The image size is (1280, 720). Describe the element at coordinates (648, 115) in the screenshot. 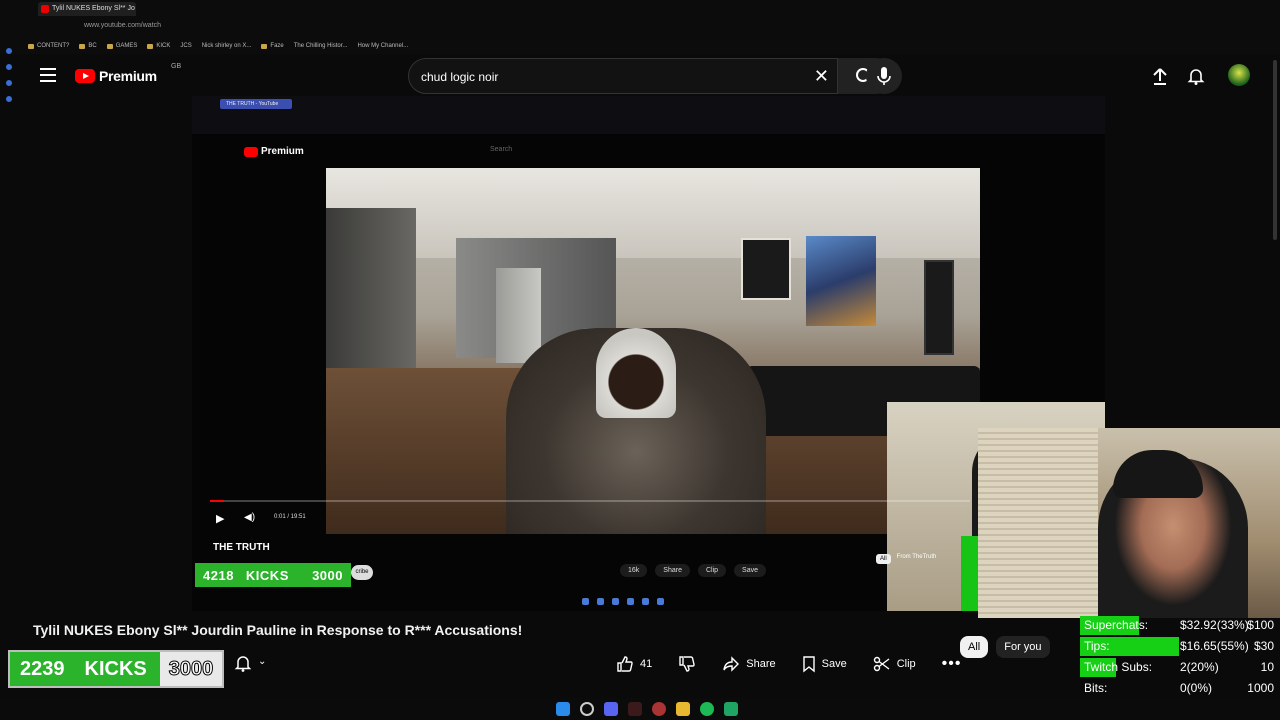

I see `embedded-browser-chrome: THE TRUTH - YouTube` at that location.